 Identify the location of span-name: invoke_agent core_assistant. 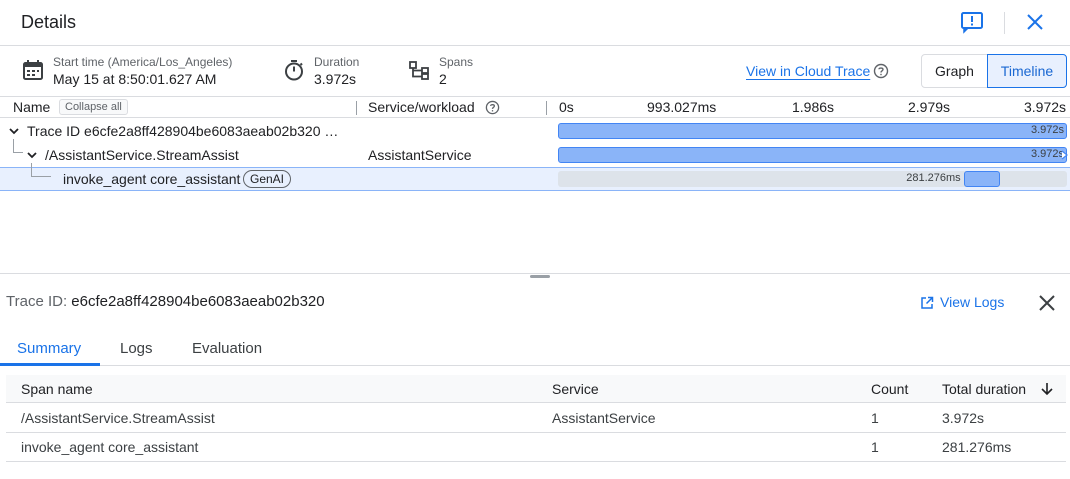
(152, 179).